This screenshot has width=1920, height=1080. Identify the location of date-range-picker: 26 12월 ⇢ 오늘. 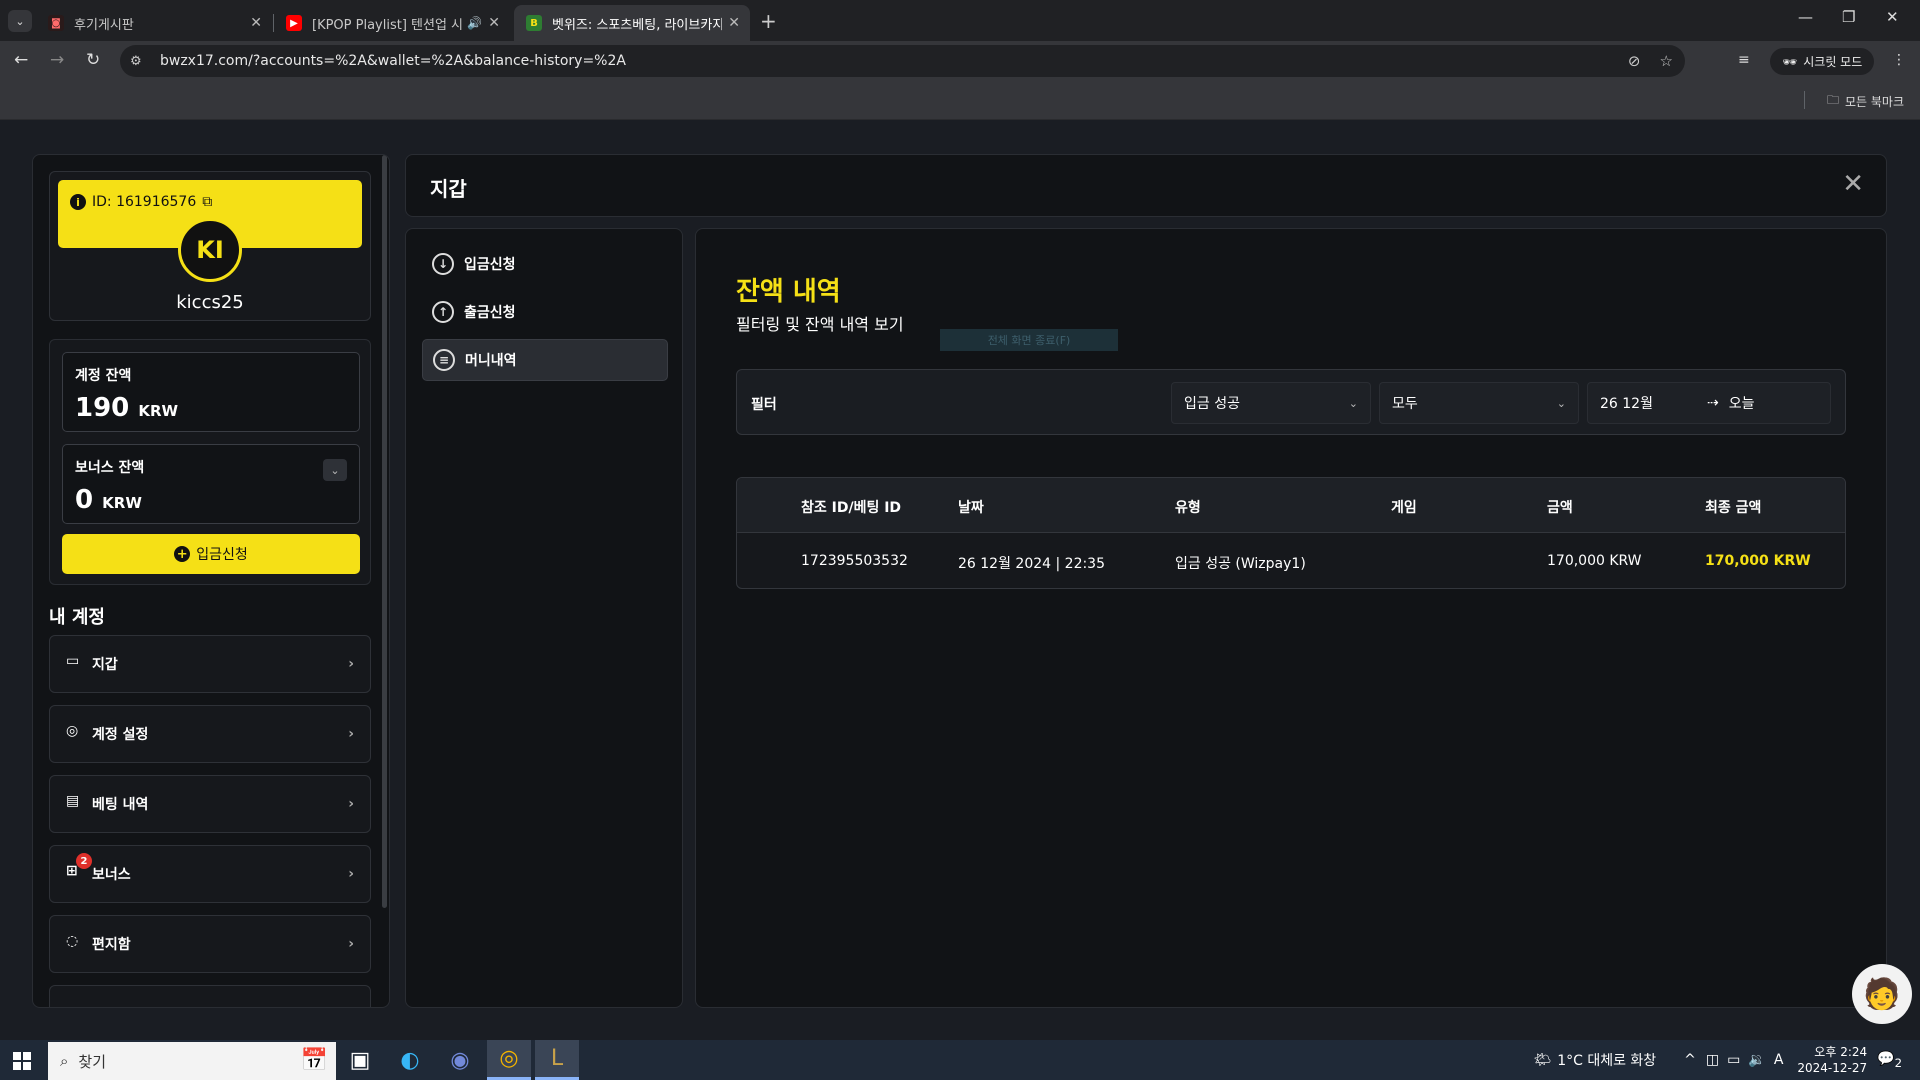
(1709, 403).